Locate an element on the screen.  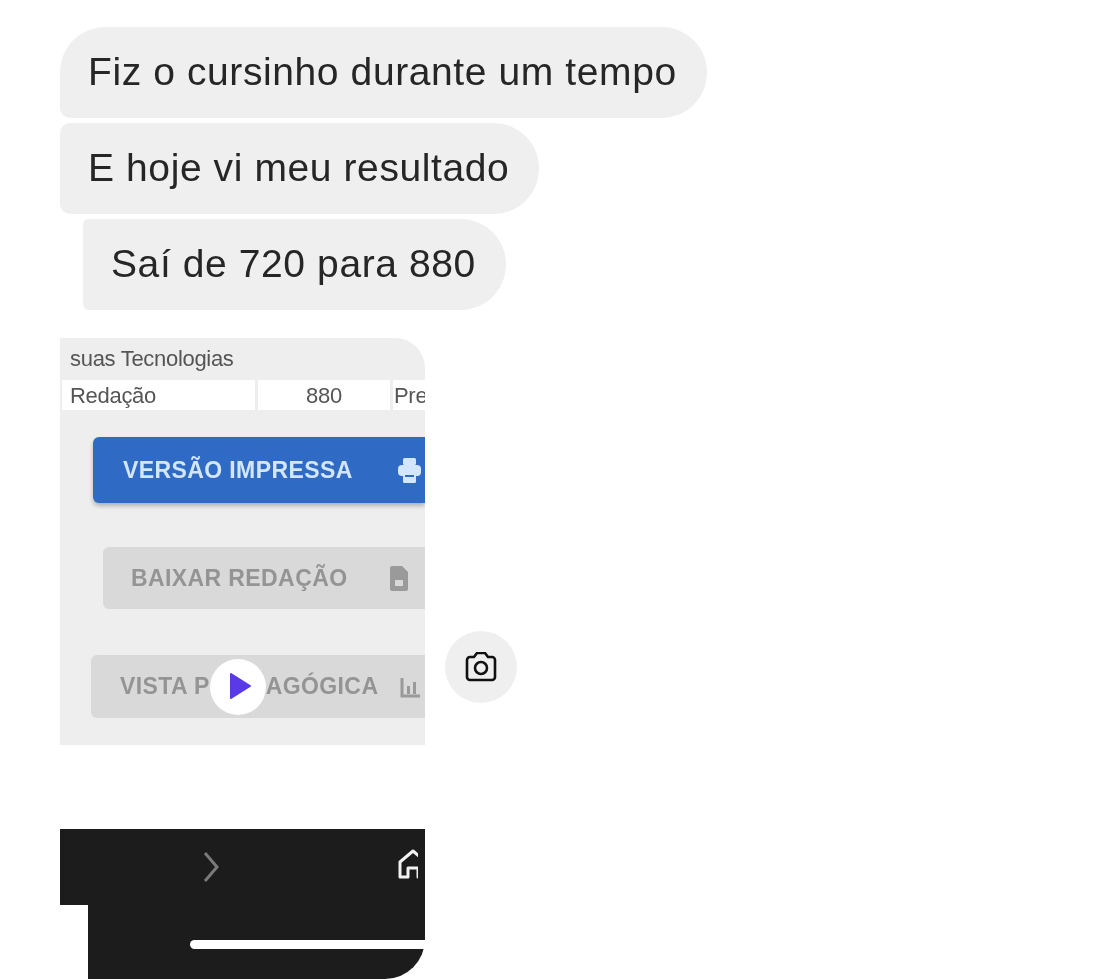
table-cell: Redação is located at coordinates (158, 395).